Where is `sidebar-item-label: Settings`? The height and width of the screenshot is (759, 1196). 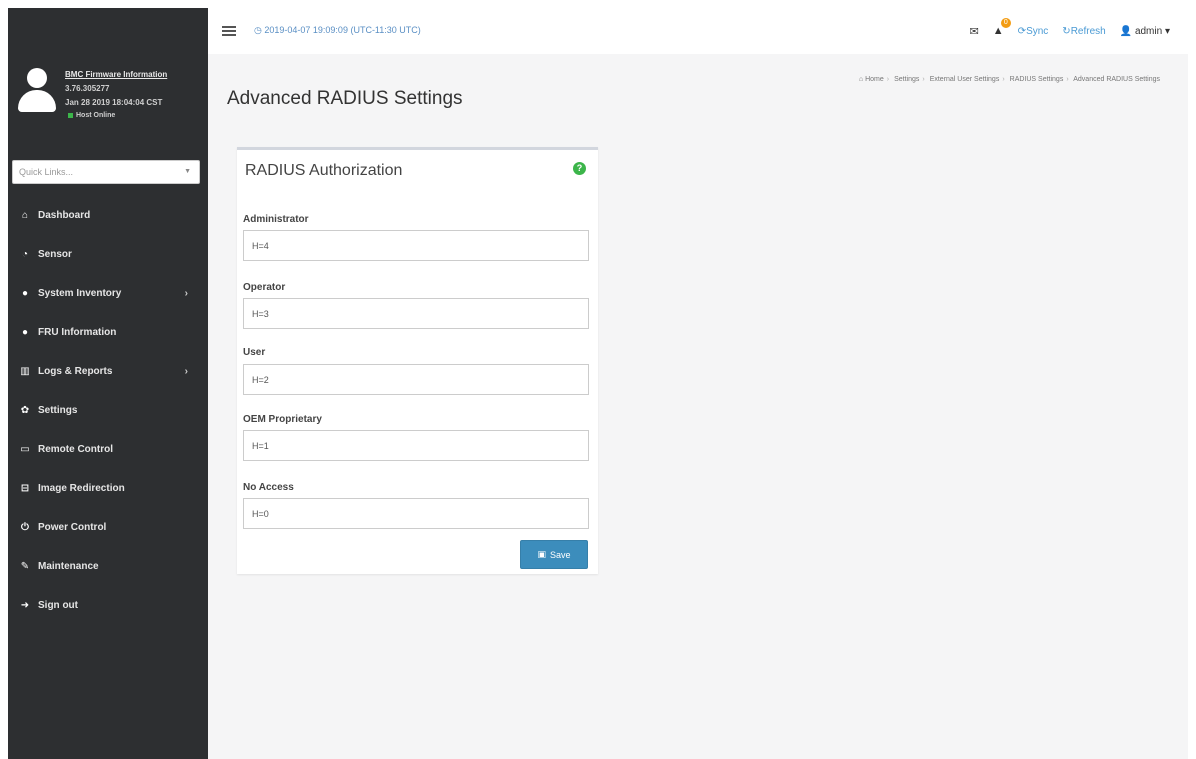
sidebar-item-label: Settings is located at coordinates (58, 410).